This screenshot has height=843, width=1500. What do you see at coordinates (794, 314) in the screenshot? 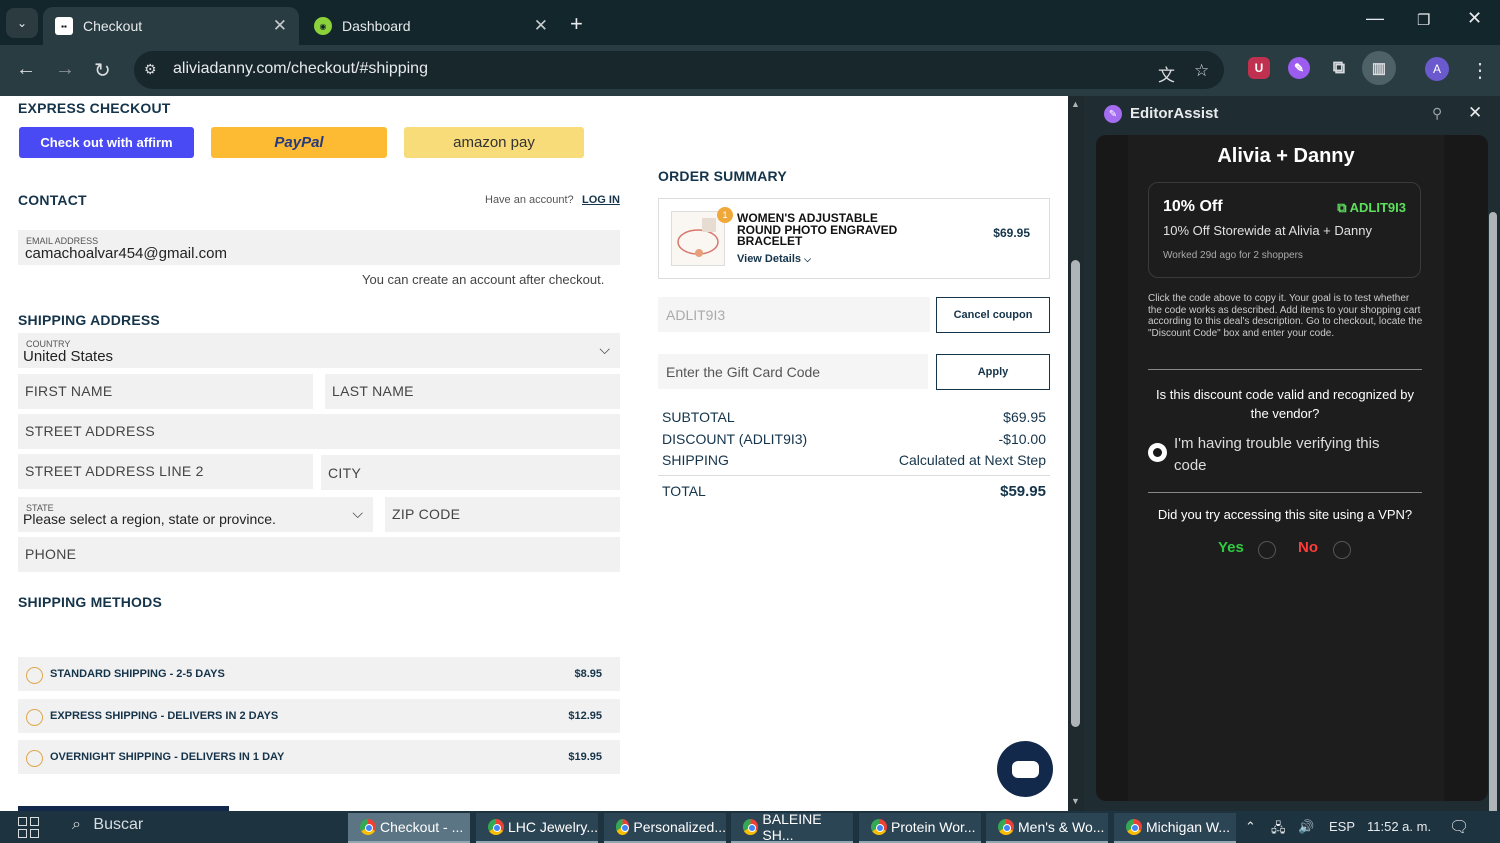
I see `coupon-input: ADLIT9I3` at bounding box center [794, 314].